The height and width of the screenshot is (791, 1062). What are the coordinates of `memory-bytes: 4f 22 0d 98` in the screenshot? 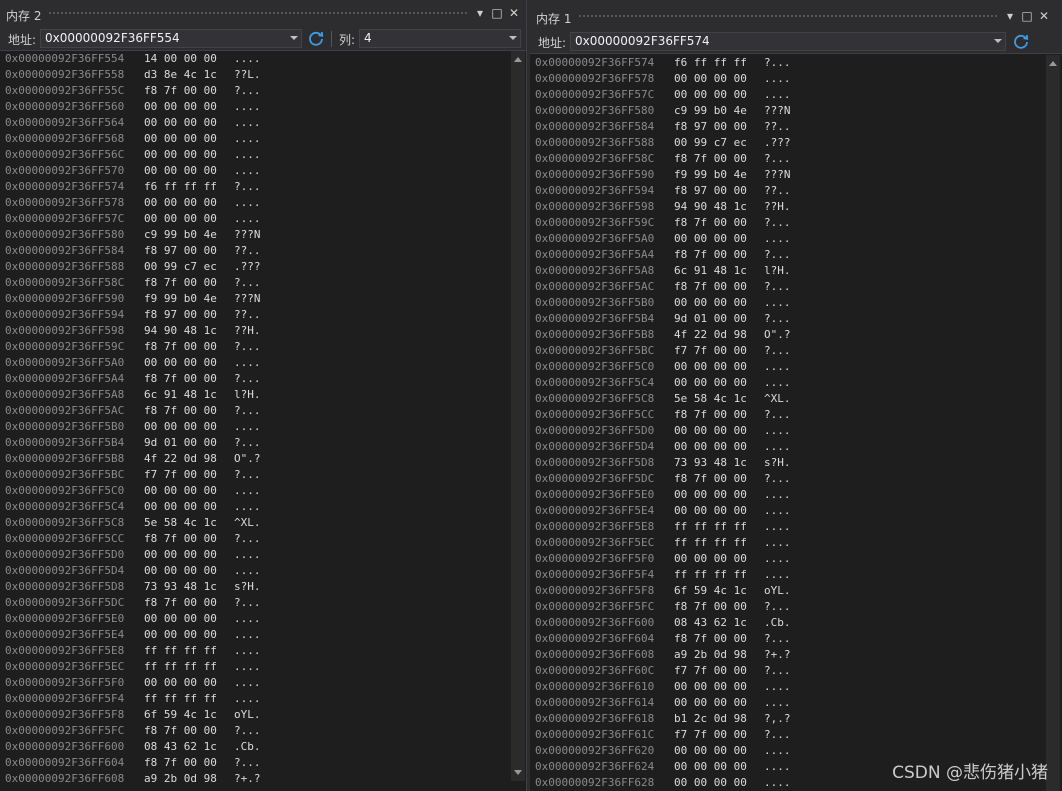 It's located at (710, 335).